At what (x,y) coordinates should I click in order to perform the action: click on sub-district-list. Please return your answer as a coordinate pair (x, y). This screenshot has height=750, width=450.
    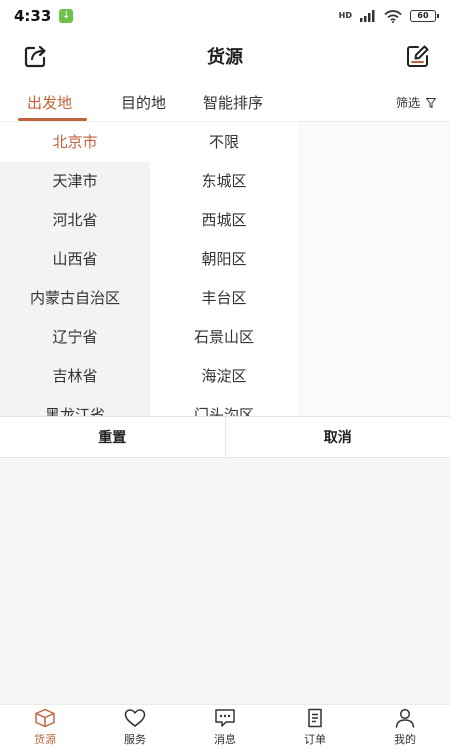
    Looking at the image, I should click on (374, 269).